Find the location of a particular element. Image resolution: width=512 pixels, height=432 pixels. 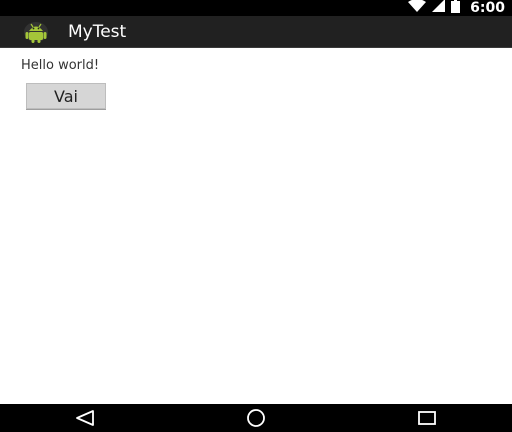

signal-icon is located at coordinates (439, 8).